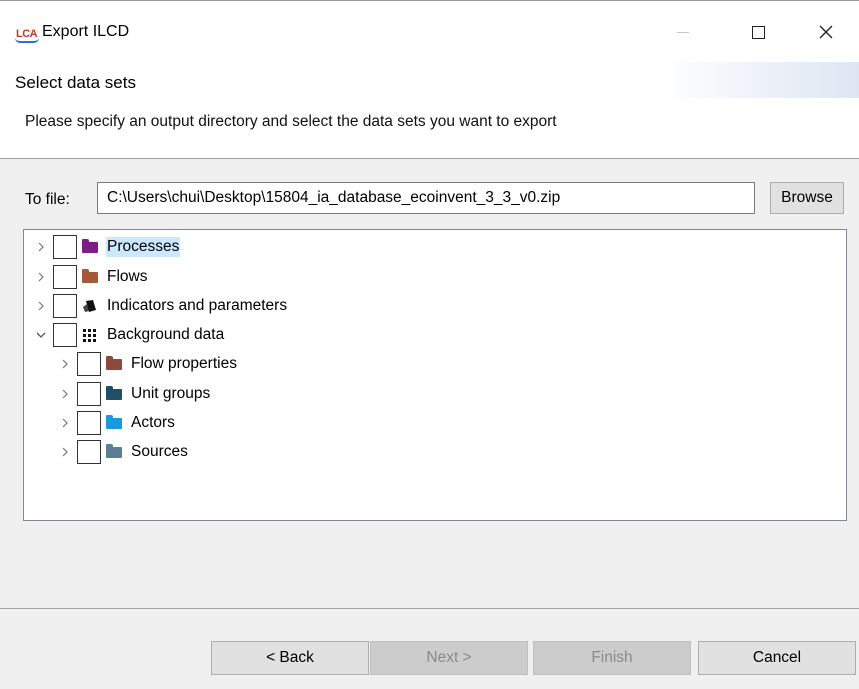 The width and height of the screenshot is (859, 689). Describe the element at coordinates (429, 31) in the screenshot. I see `title-bar: LCA Export ILCD` at that location.